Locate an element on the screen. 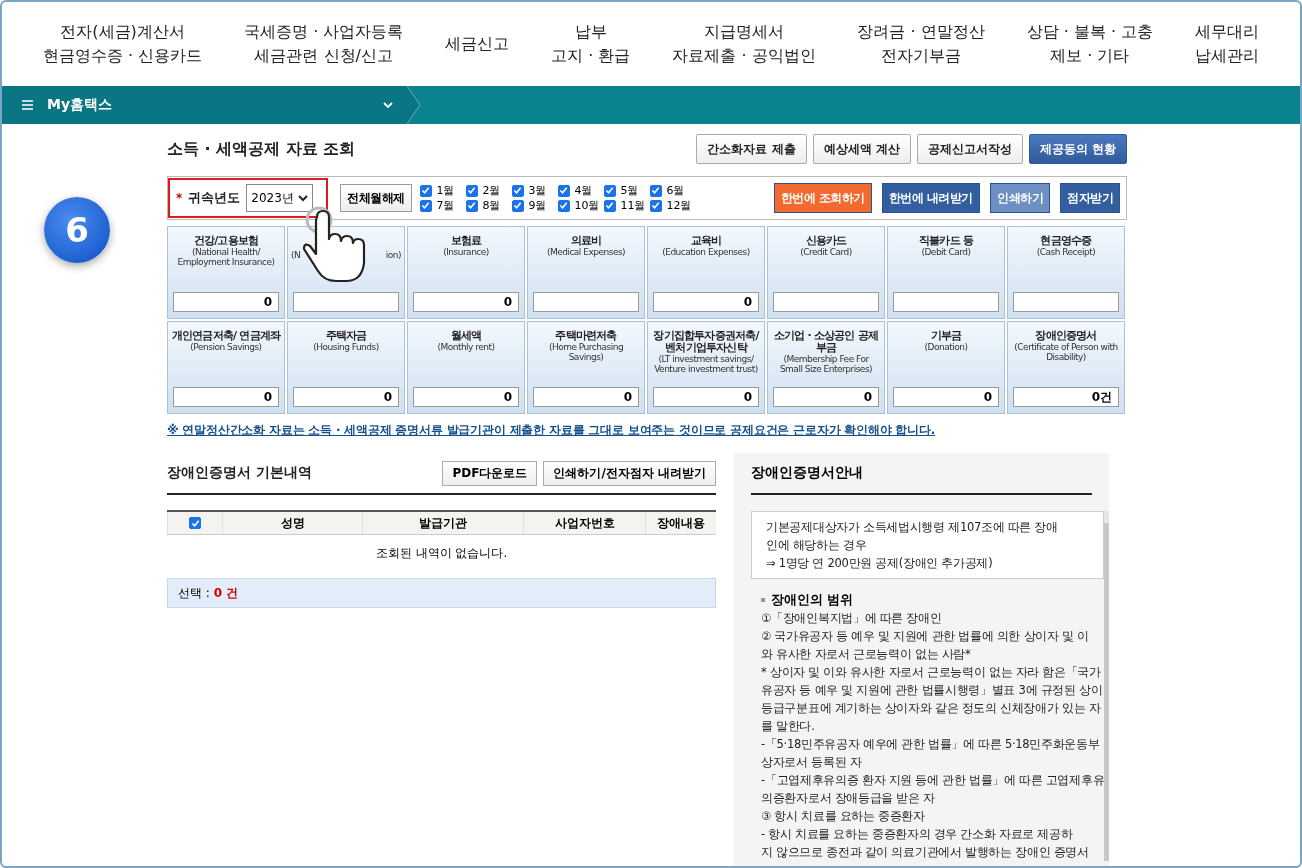 The height and width of the screenshot is (868, 1302). nav-item: 상담 · 불복 · 고충 제보 · 기타 is located at coordinates (1090, 44).